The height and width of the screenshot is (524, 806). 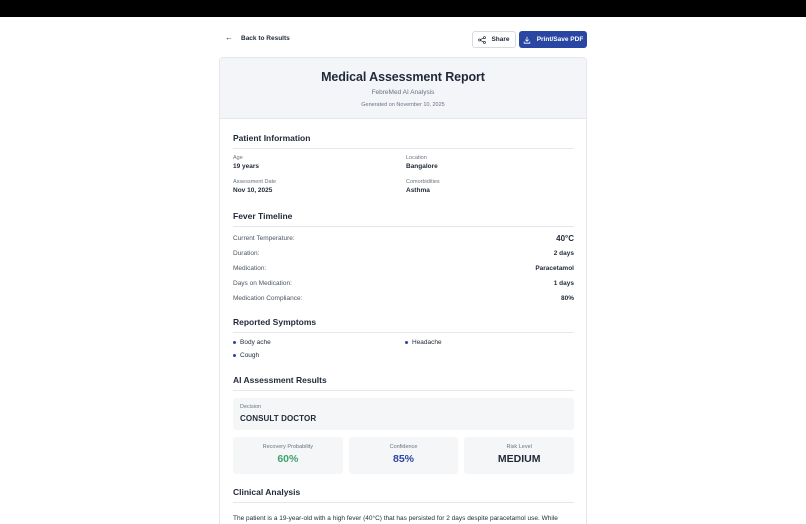 What do you see at coordinates (418, 190) in the screenshot?
I see `comorbidities-value: Asthma` at bounding box center [418, 190].